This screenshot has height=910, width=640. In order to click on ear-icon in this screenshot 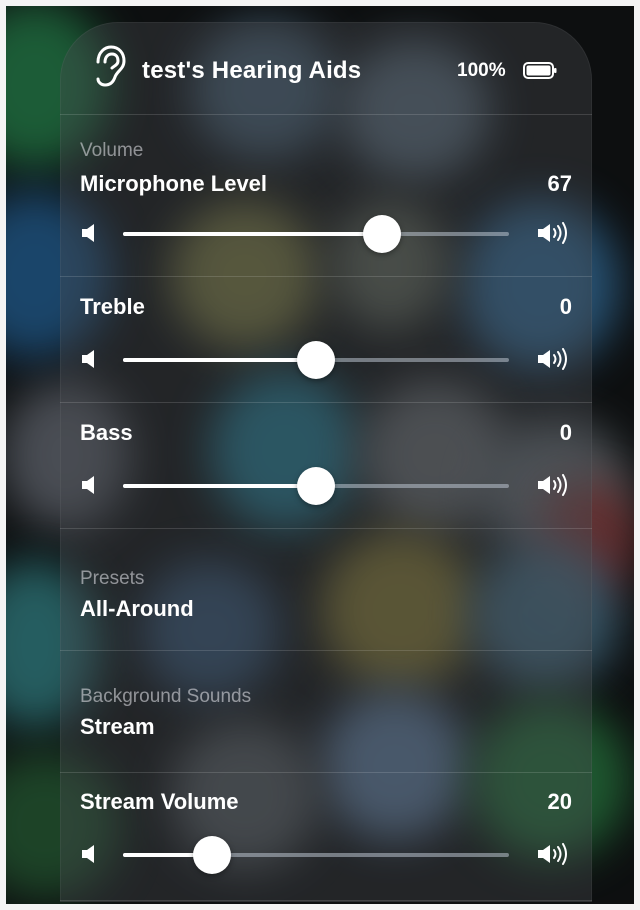, I will do `click(111, 66)`.